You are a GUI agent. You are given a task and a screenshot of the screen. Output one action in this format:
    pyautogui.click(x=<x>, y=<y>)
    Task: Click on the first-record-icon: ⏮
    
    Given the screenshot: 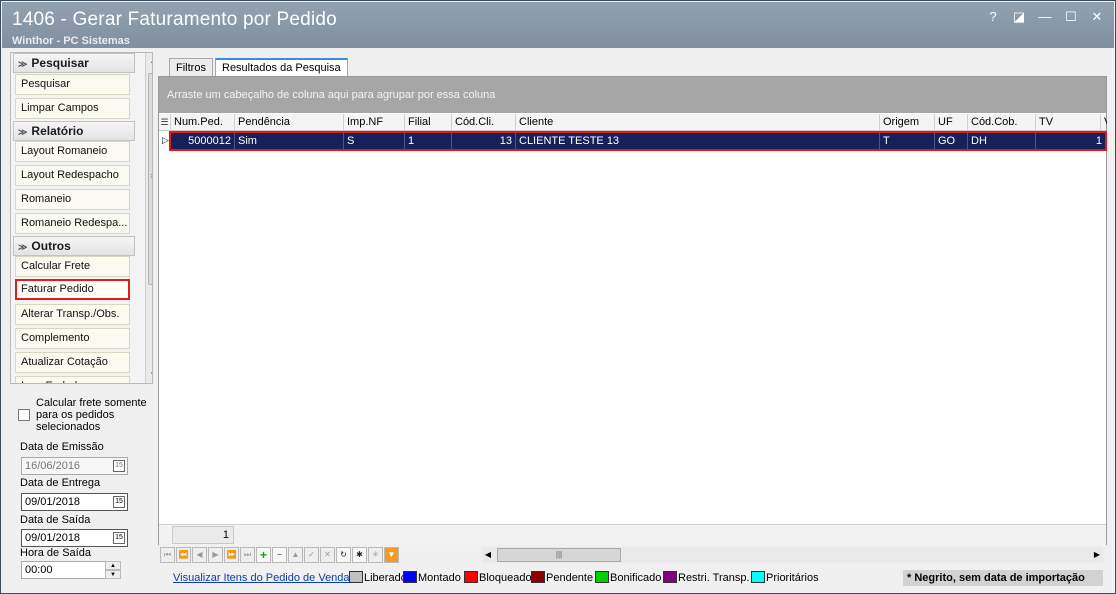 What is the action you would take?
    pyautogui.click(x=167, y=555)
    